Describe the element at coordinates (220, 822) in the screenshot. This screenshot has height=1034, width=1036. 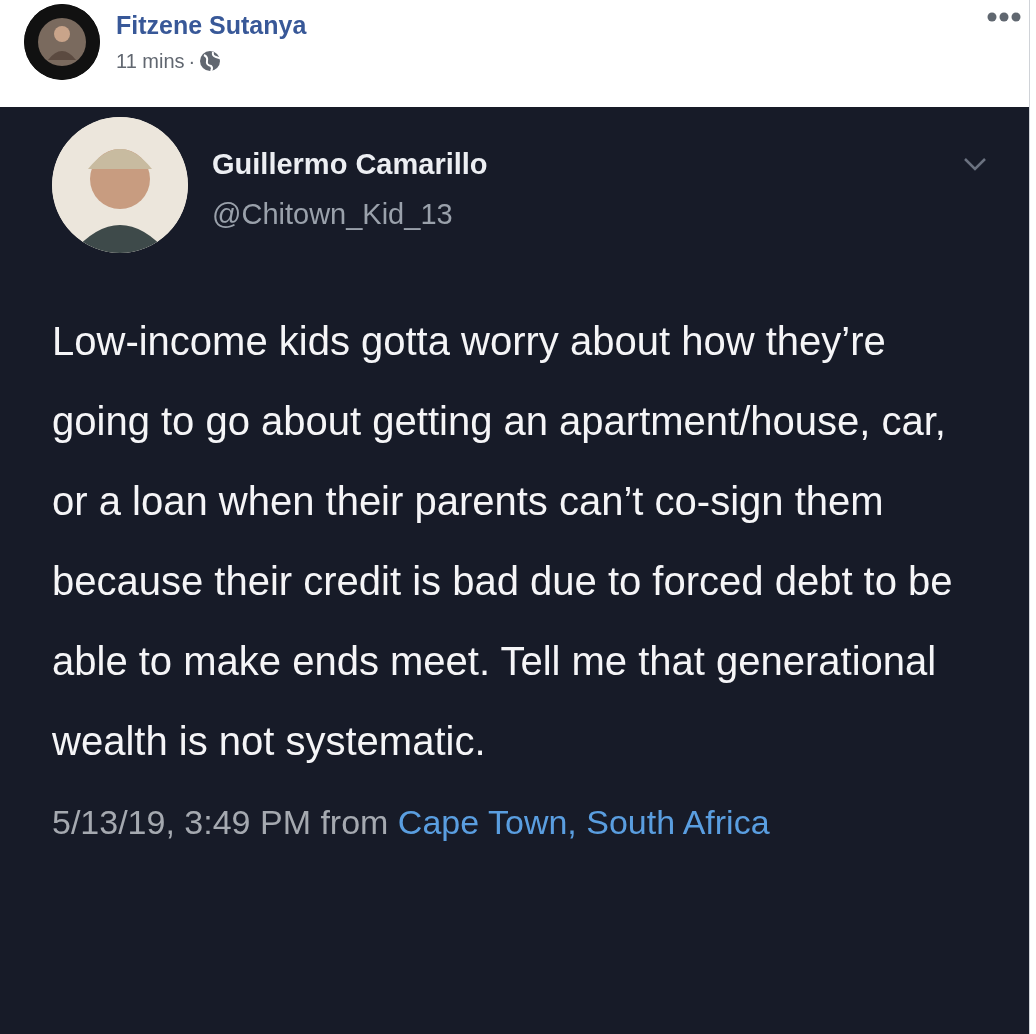
I see `tweet-timestamp: 5/13/19, 3:49 PM from` at that location.